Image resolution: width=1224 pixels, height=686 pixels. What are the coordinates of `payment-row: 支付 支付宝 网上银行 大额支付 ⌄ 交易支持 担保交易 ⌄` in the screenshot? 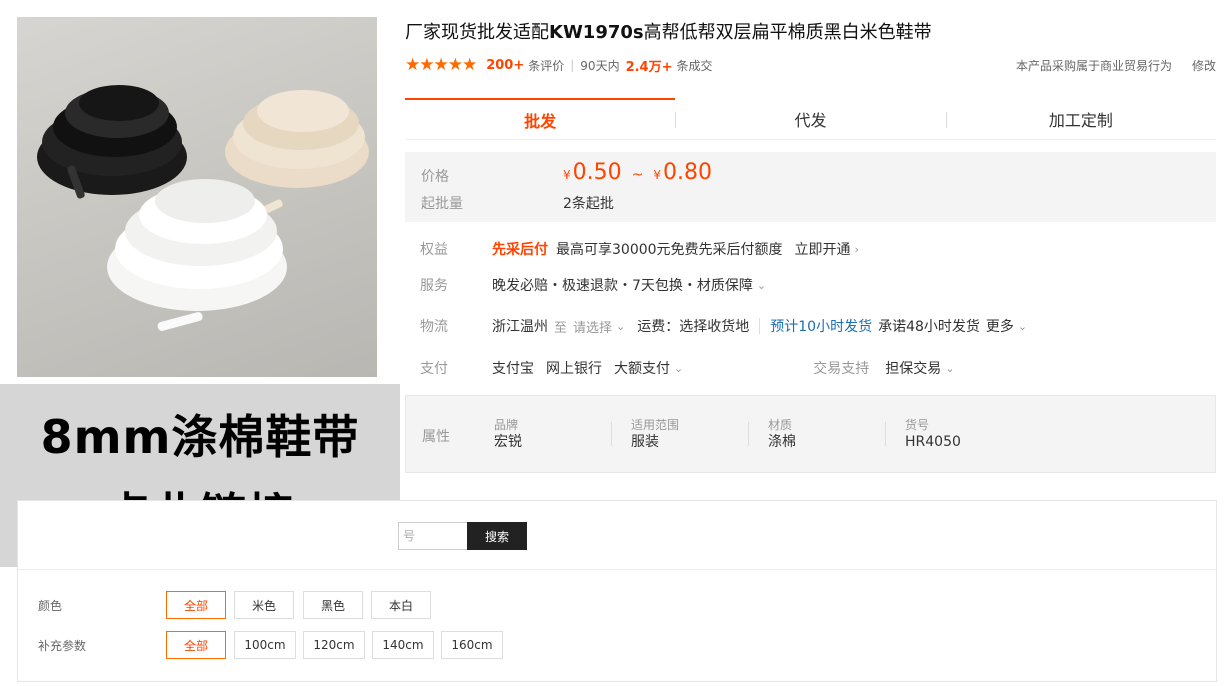 It's located at (687, 368).